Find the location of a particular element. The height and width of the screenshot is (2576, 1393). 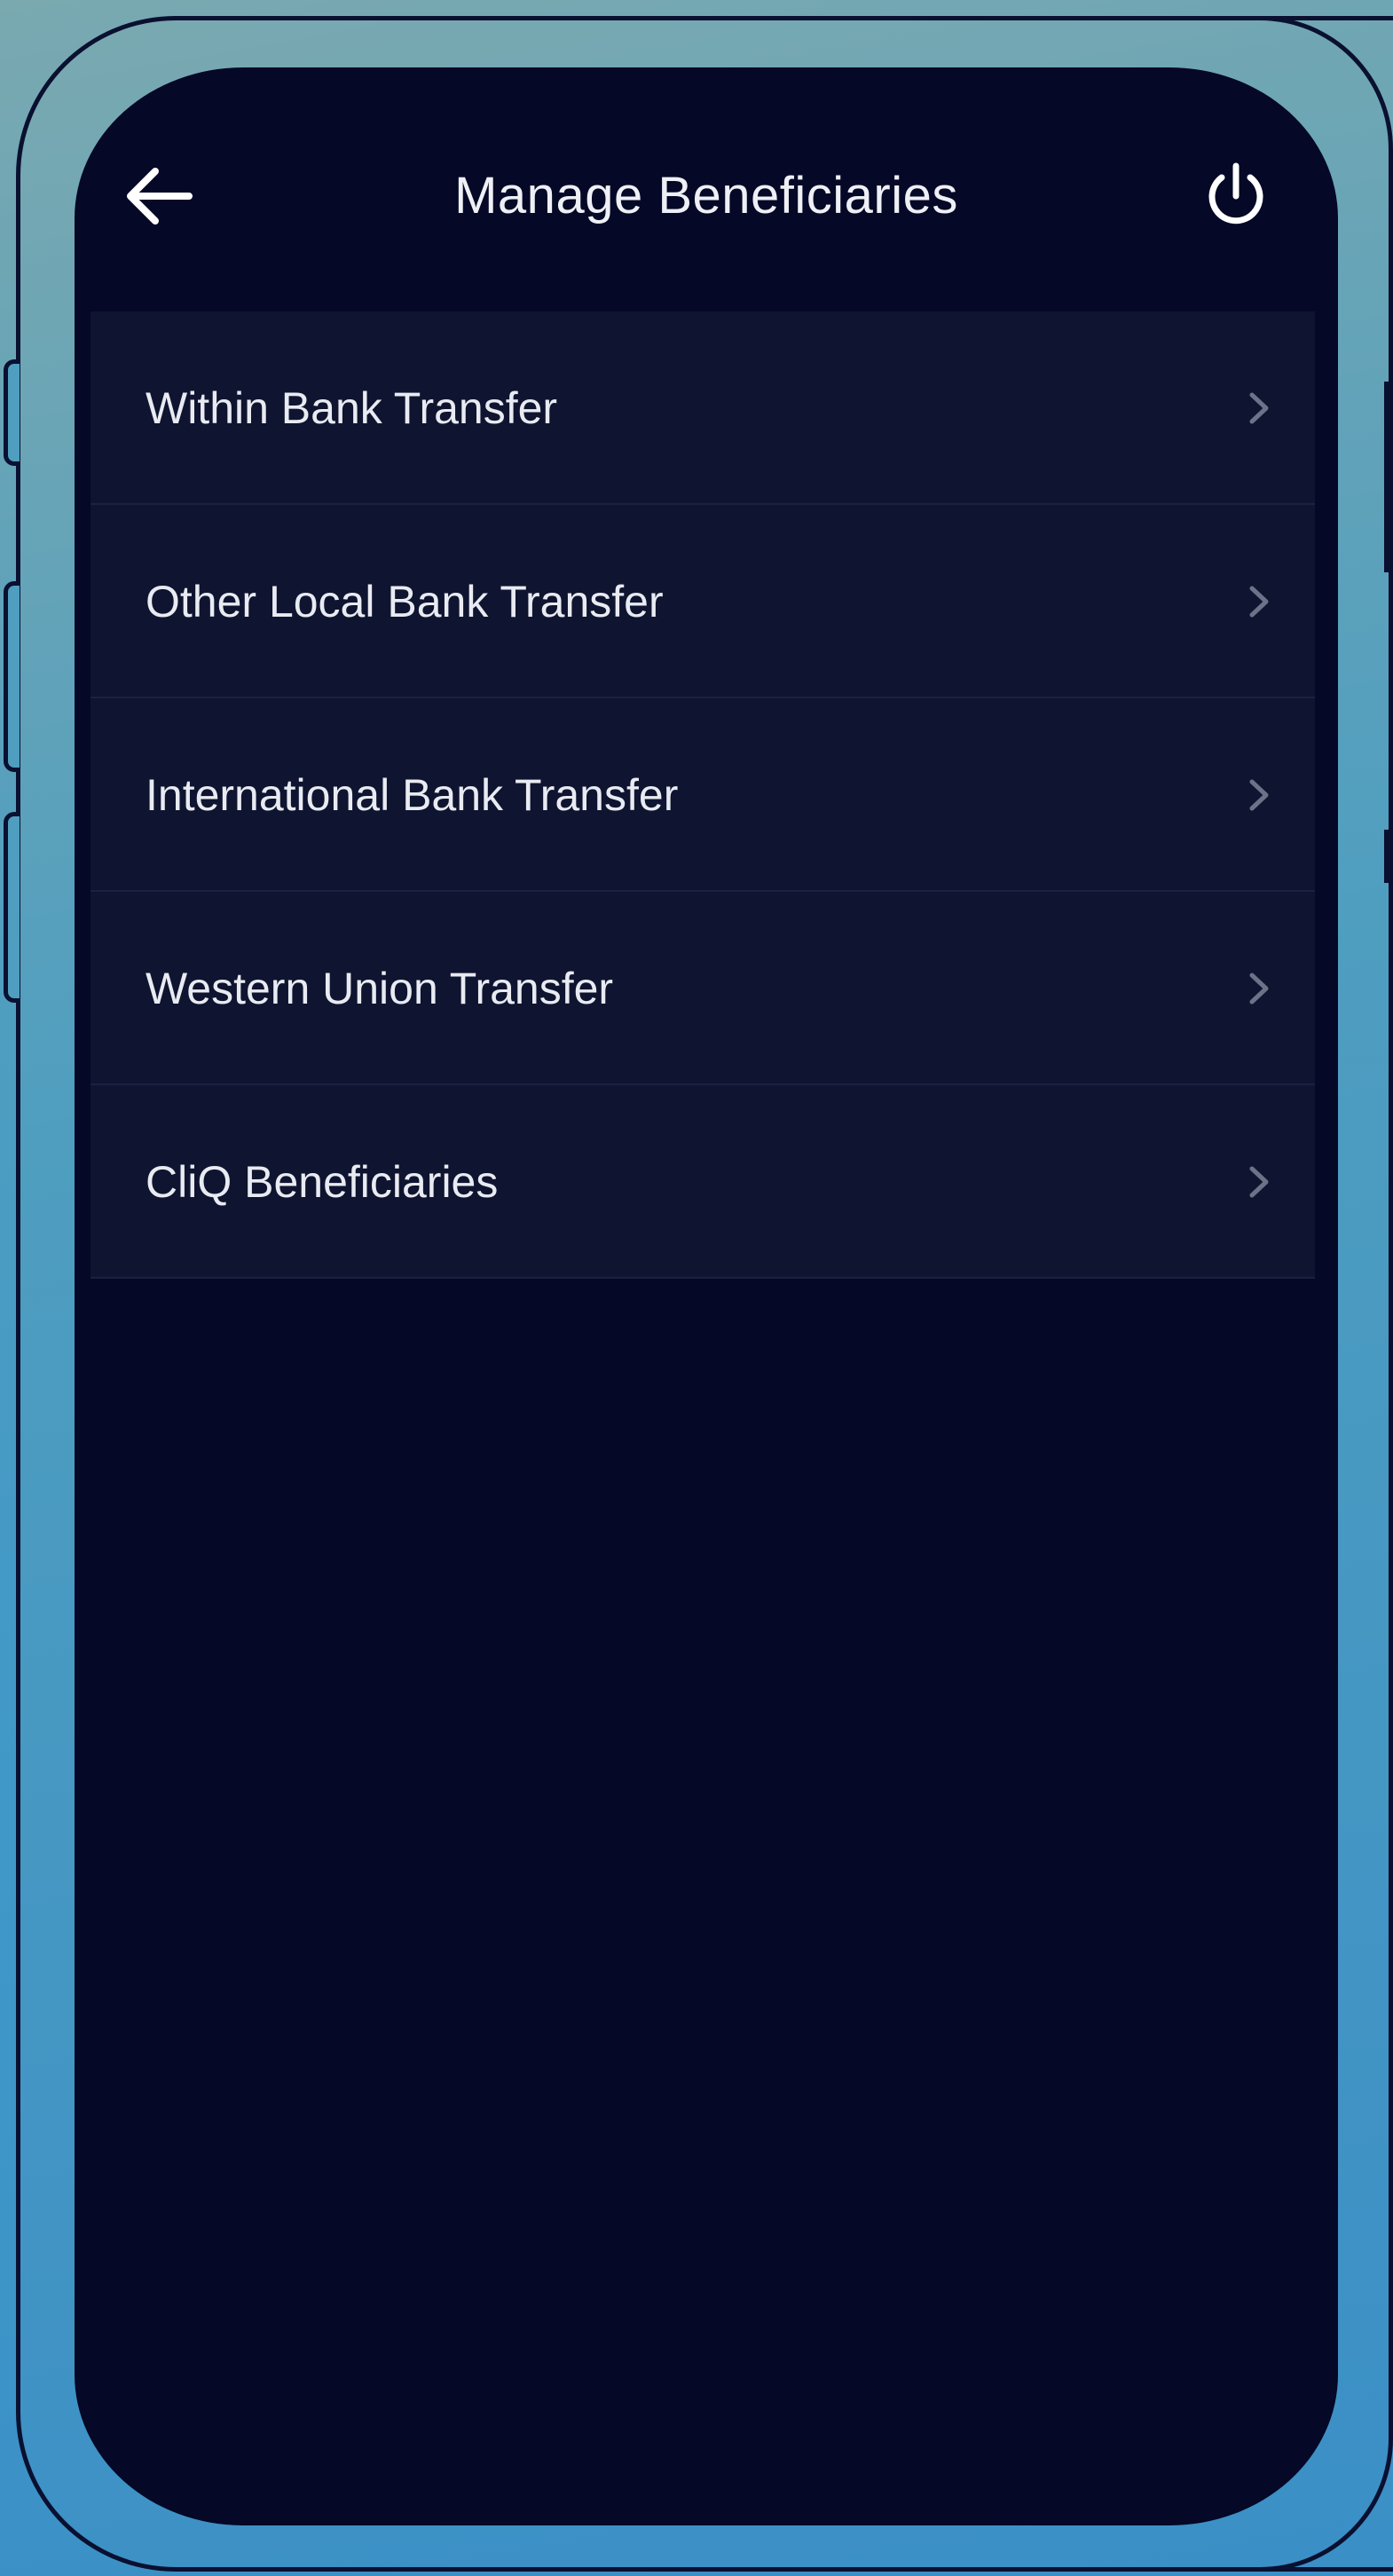

list-item-cliq-beneficiaries: CliQ Beneficiaries is located at coordinates (703, 1182).